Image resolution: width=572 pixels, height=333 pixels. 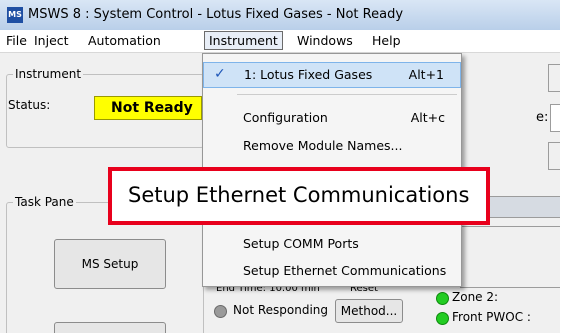 What do you see at coordinates (347, 94) in the screenshot?
I see `menu-separator` at bounding box center [347, 94].